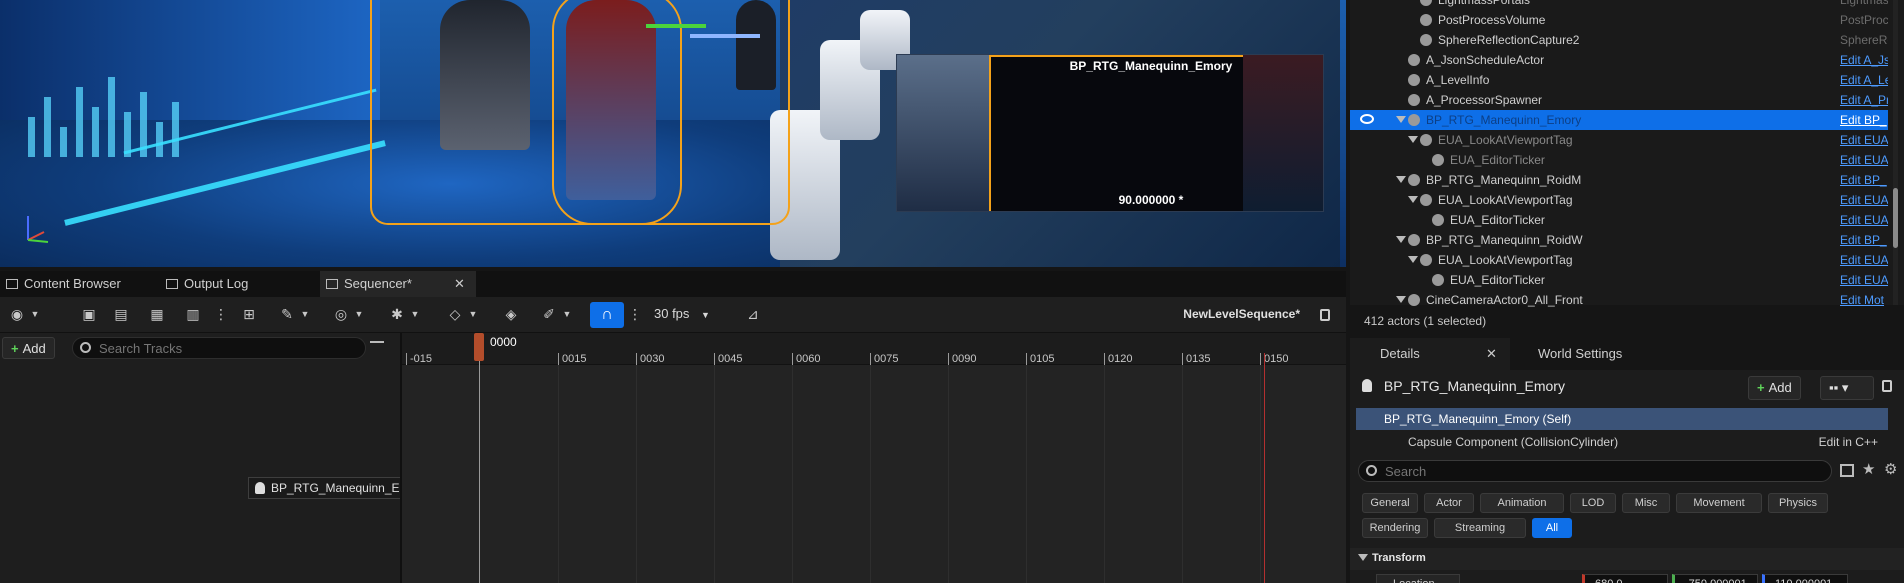 The height and width of the screenshot is (583, 1904). What do you see at coordinates (1619, 60) in the screenshot?
I see `outliner-row: A_JsonScheduleActor Edit A_Js` at bounding box center [1619, 60].